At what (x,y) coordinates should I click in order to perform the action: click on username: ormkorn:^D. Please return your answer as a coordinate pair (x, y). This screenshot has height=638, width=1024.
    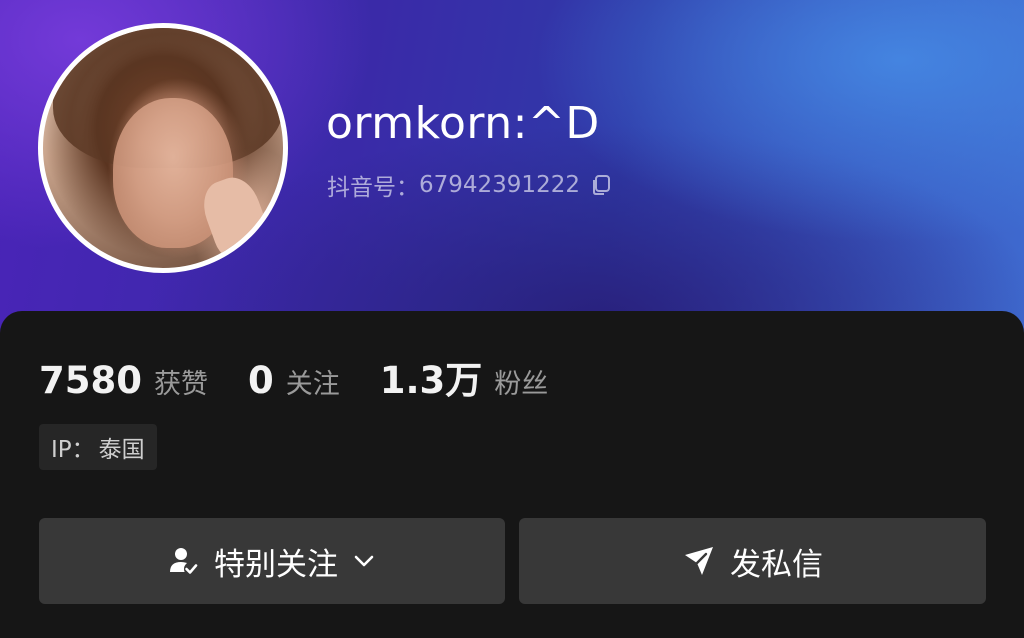
    Looking at the image, I should click on (463, 123).